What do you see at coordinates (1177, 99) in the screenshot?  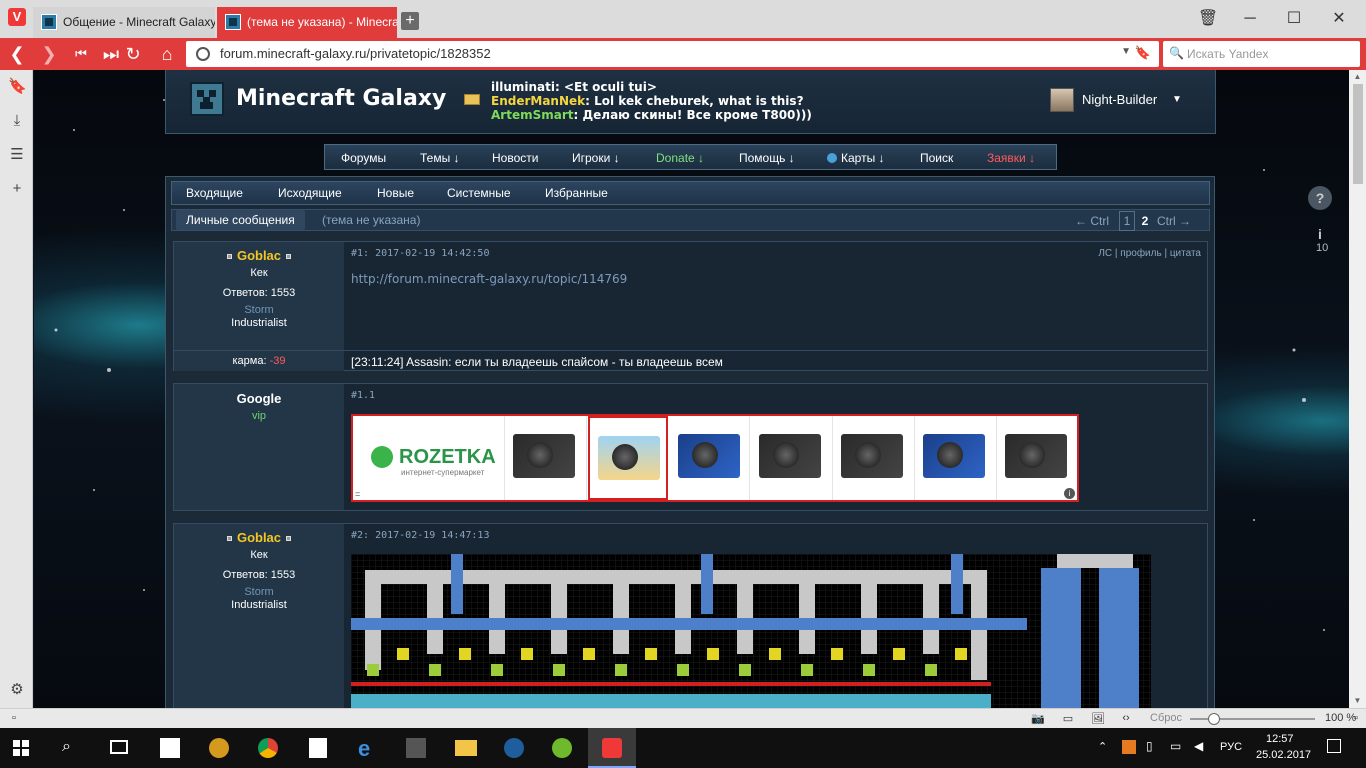 I see `user-menu-caret-icon: ▼` at bounding box center [1177, 99].